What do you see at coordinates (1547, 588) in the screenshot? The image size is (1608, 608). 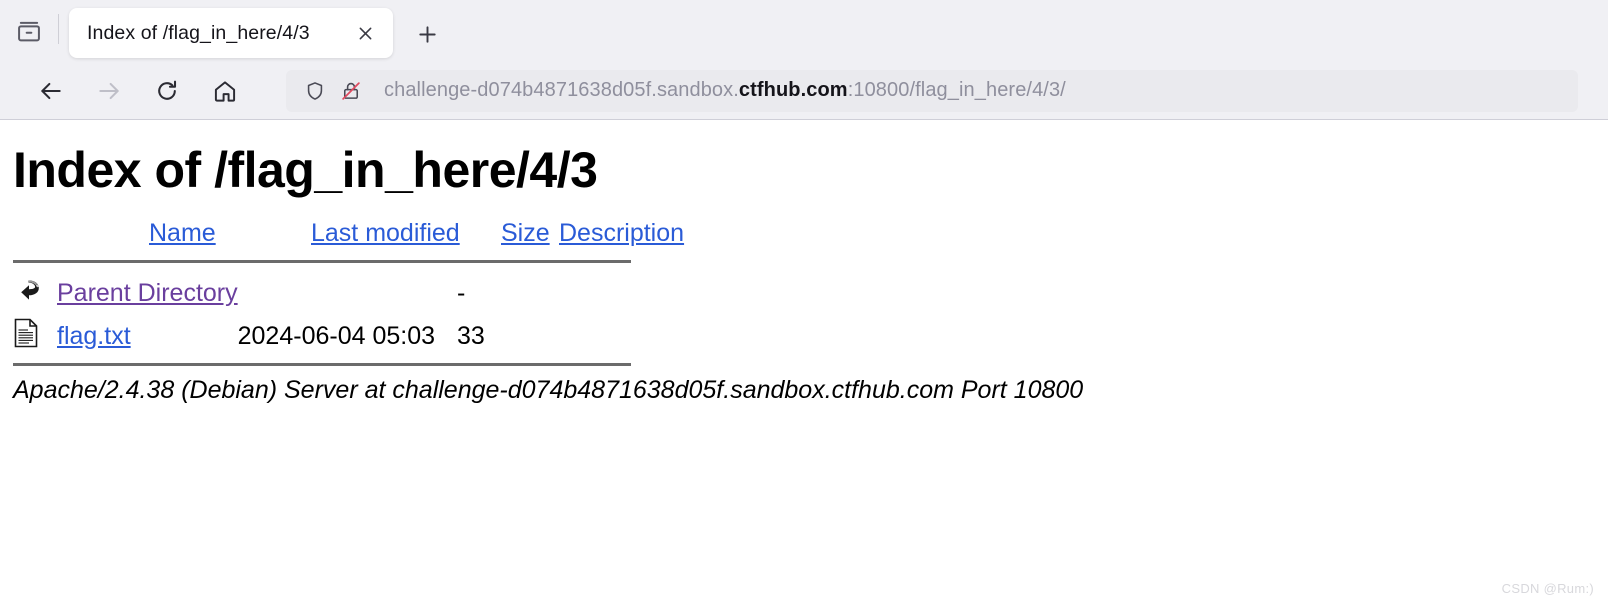 I see `watermark: CSDN @Rum:)` at bounding box center [1547, 588].